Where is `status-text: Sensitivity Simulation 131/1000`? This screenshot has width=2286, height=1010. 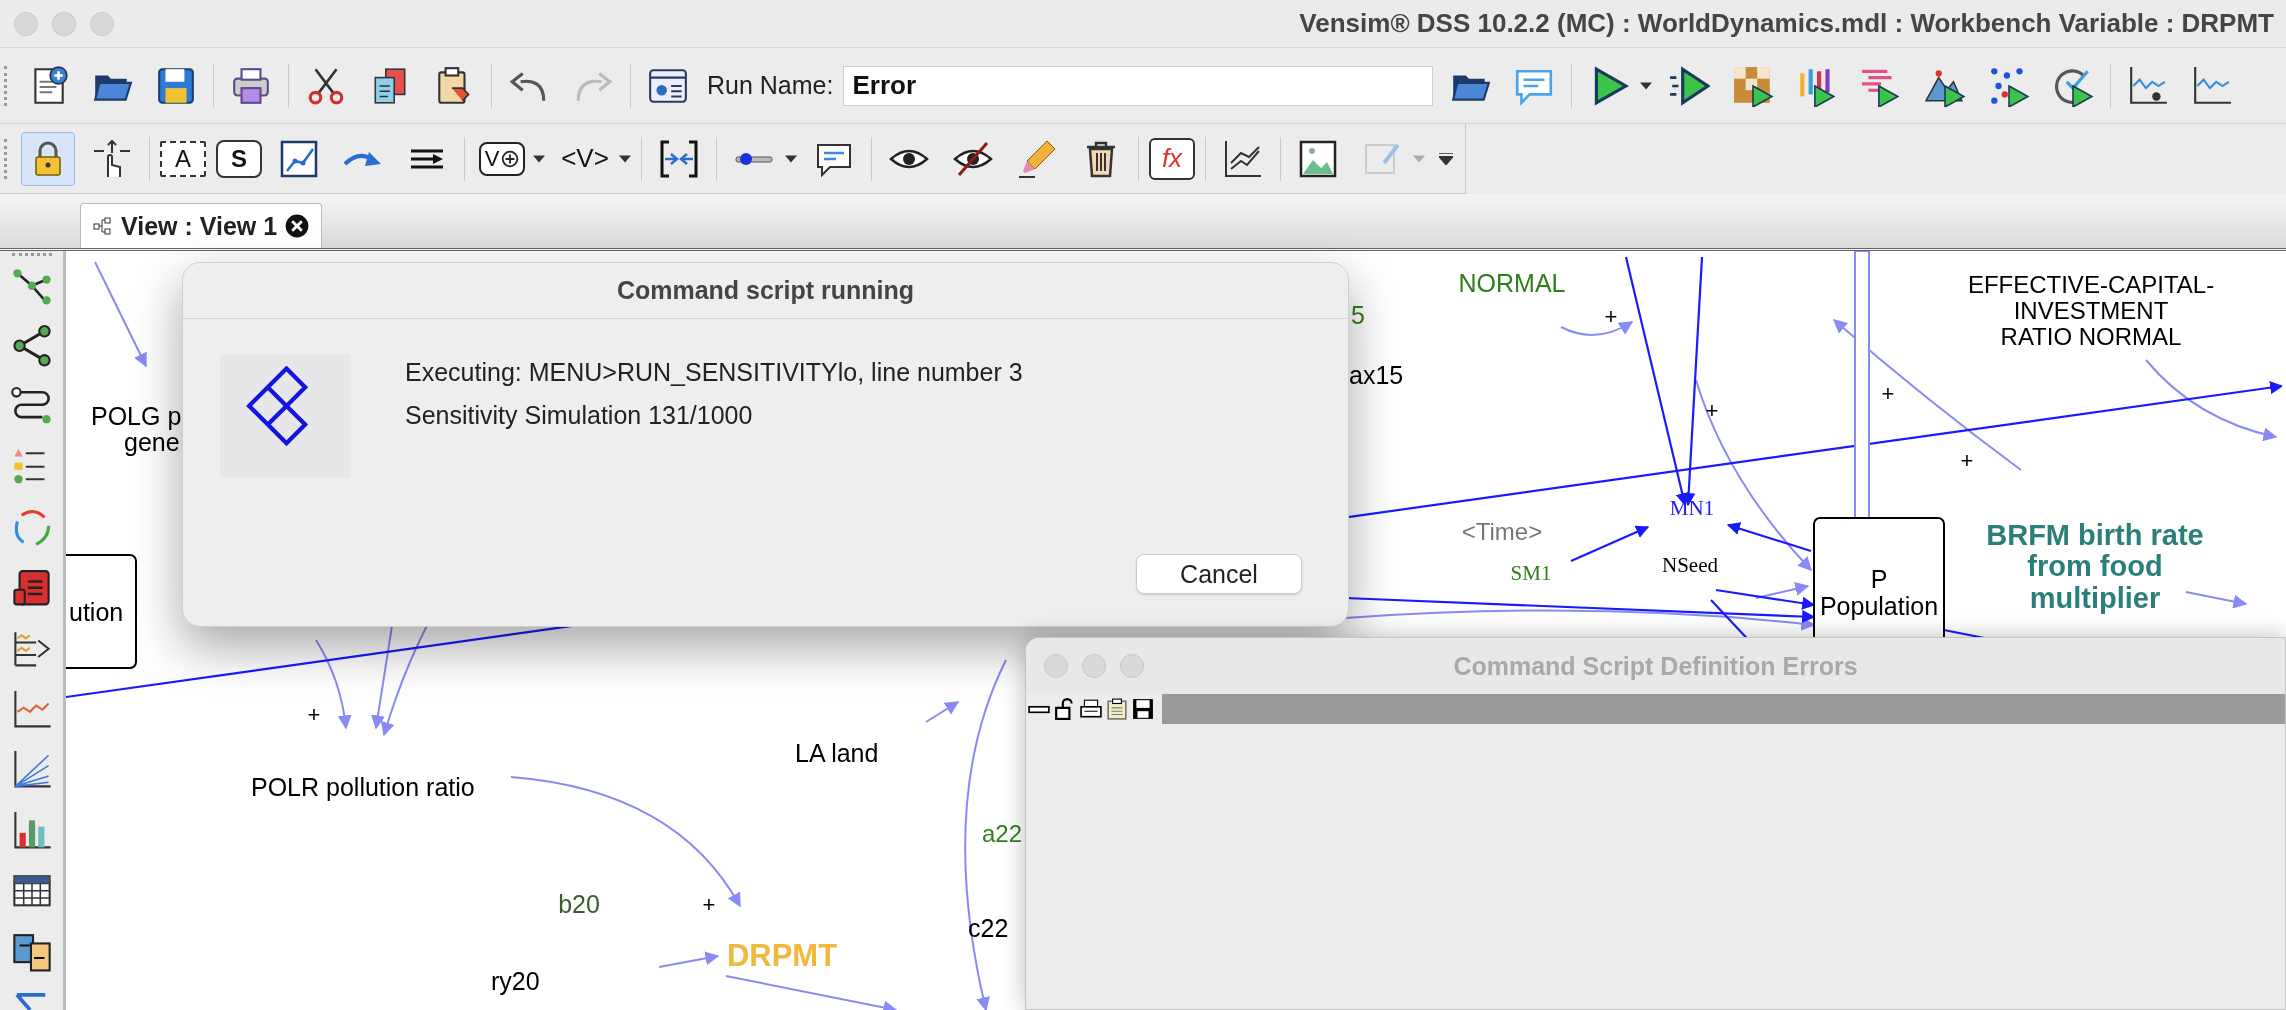 status-text: Sensitivity Simulation 131/1000 is located at coordinates (579, 415).